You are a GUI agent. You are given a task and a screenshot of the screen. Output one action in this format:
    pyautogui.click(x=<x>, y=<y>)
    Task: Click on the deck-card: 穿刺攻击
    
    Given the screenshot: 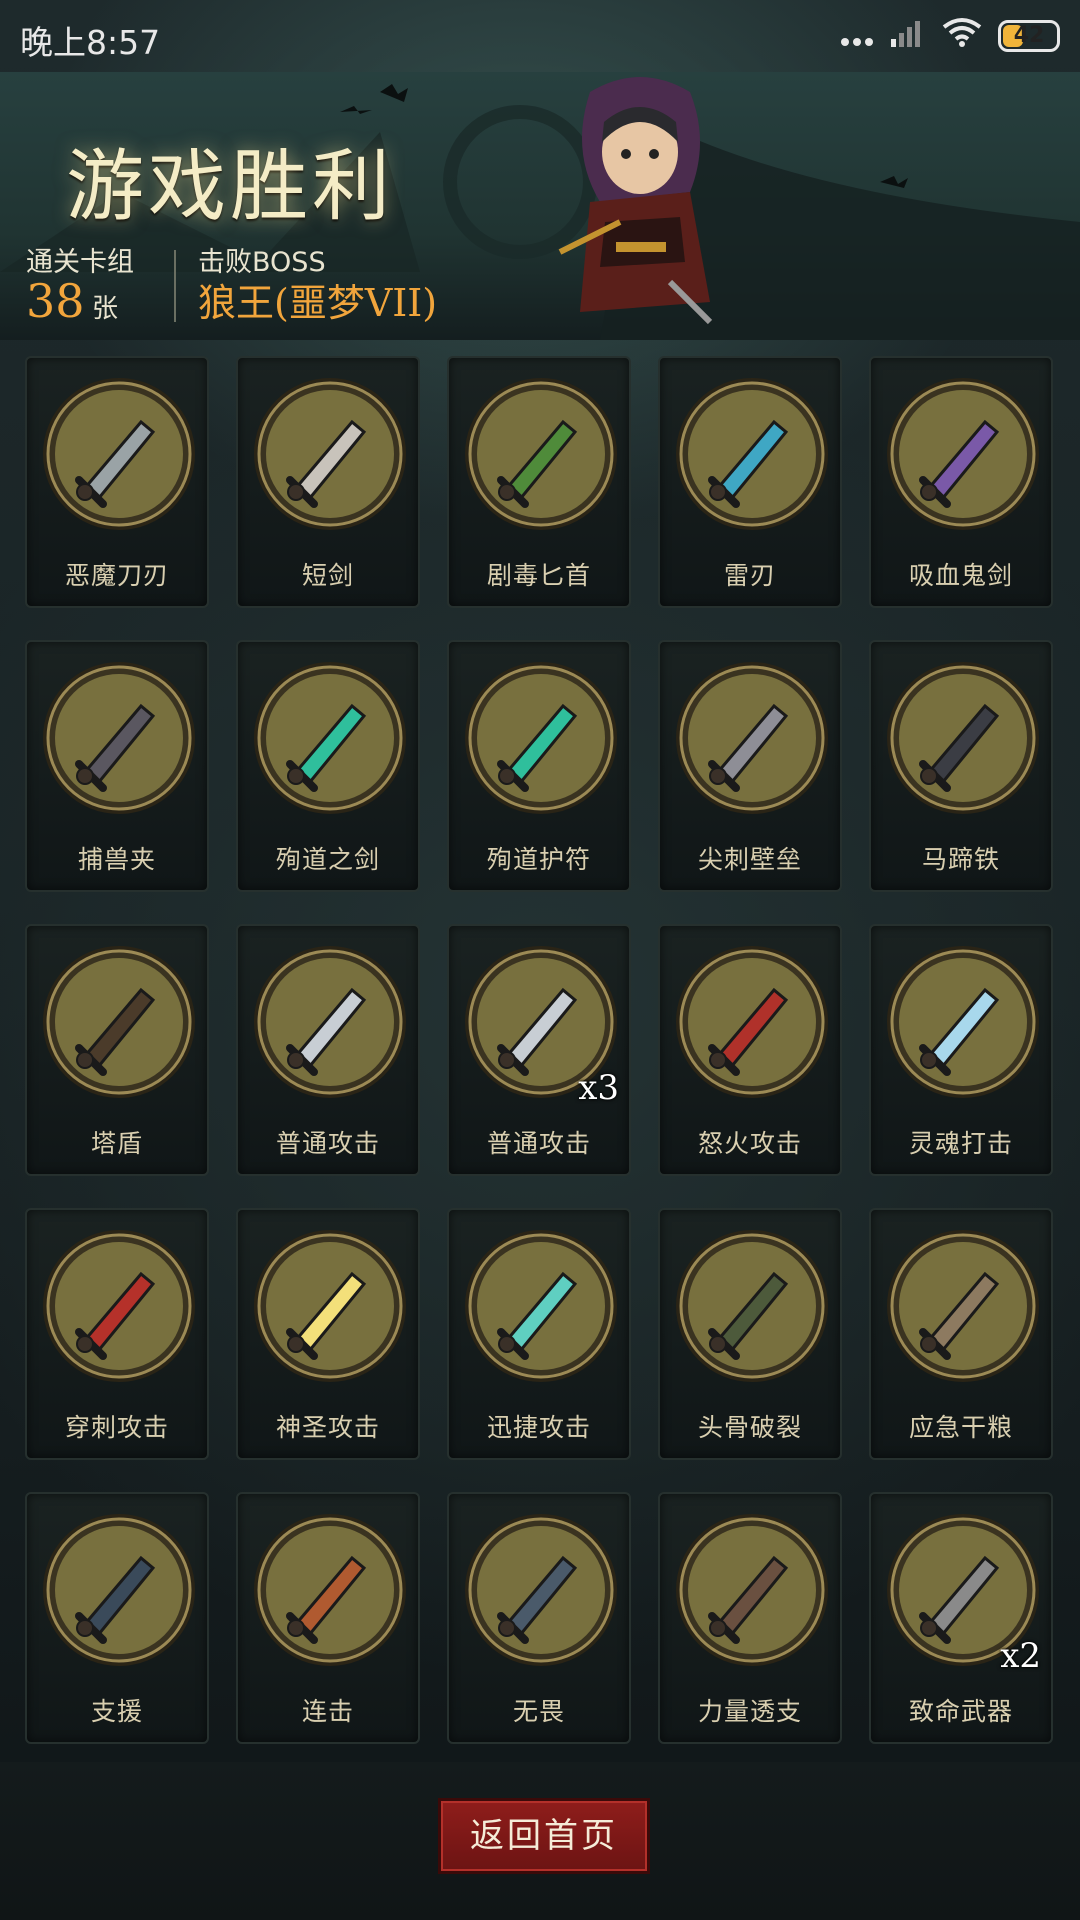 What is the action you would take?
    pyautogui.click(x=117, y=1334)
    